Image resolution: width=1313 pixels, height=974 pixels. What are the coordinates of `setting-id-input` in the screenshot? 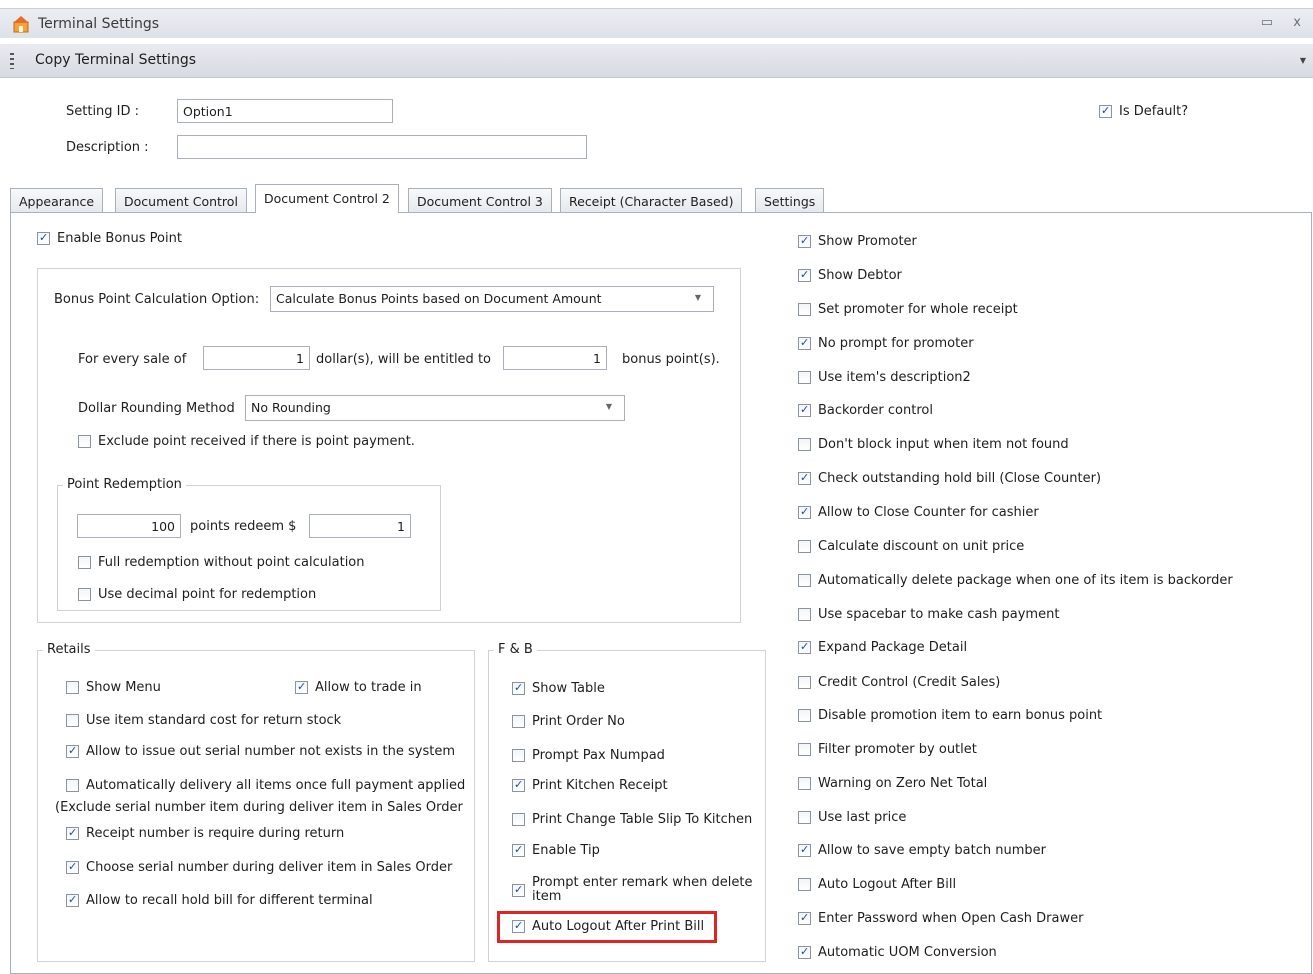 It's located at (285, 111).